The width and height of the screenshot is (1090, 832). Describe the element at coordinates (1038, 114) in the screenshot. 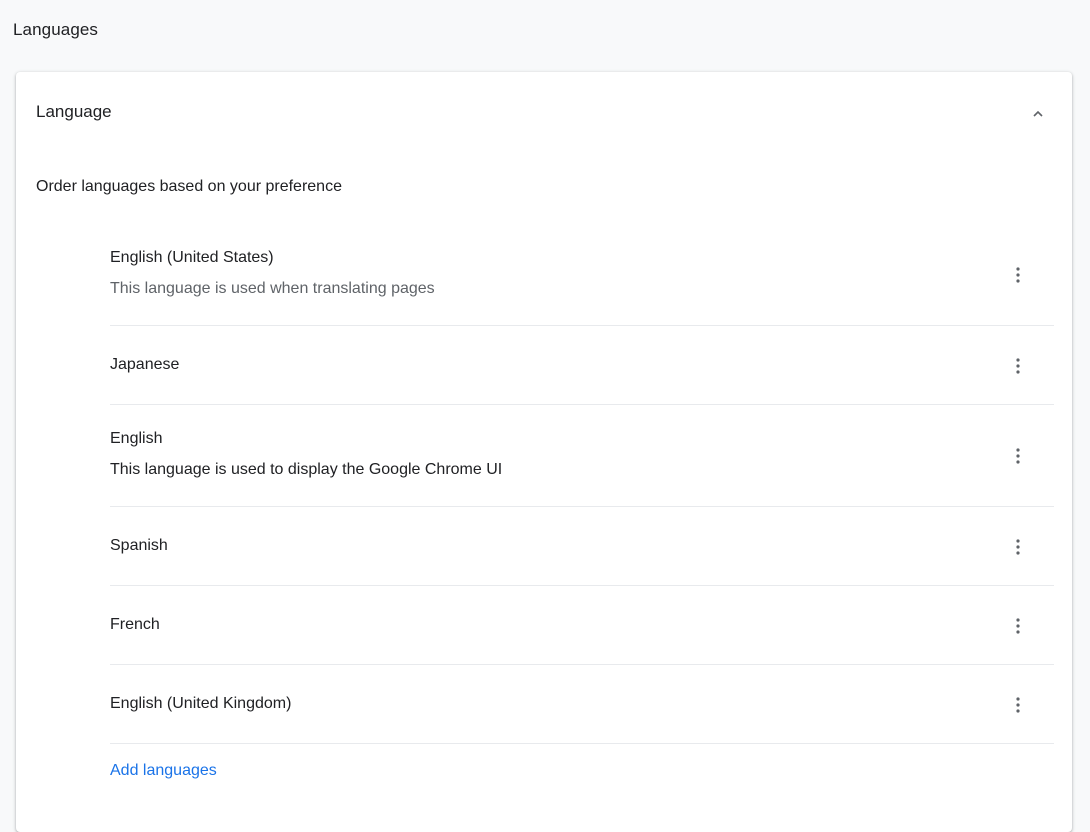

I see `chevron-up-icon` at that location.